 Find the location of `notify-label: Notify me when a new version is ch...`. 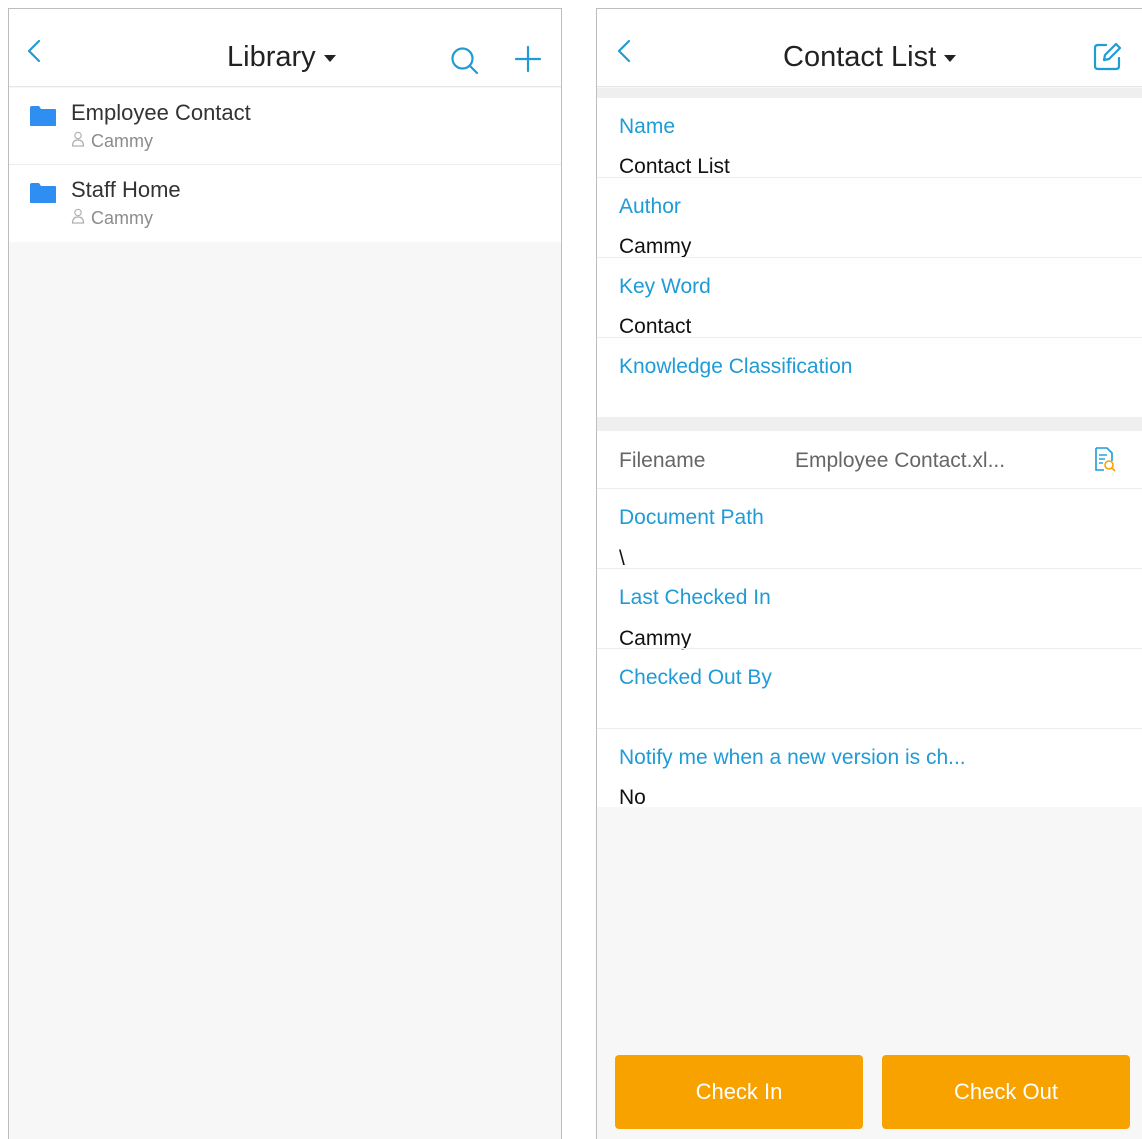

notify-label: Notify me when a new version is ch... is located at coordinates (792, 758).